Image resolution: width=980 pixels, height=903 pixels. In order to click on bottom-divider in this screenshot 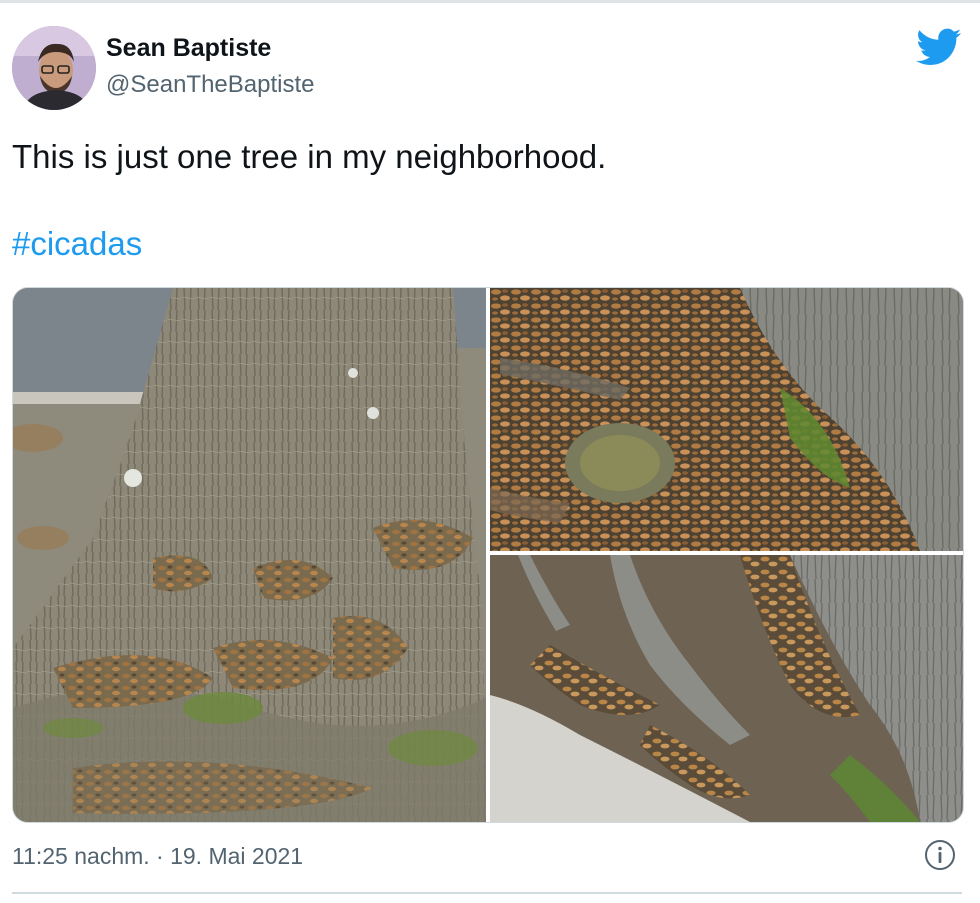, I will do `click(487, 893)`.